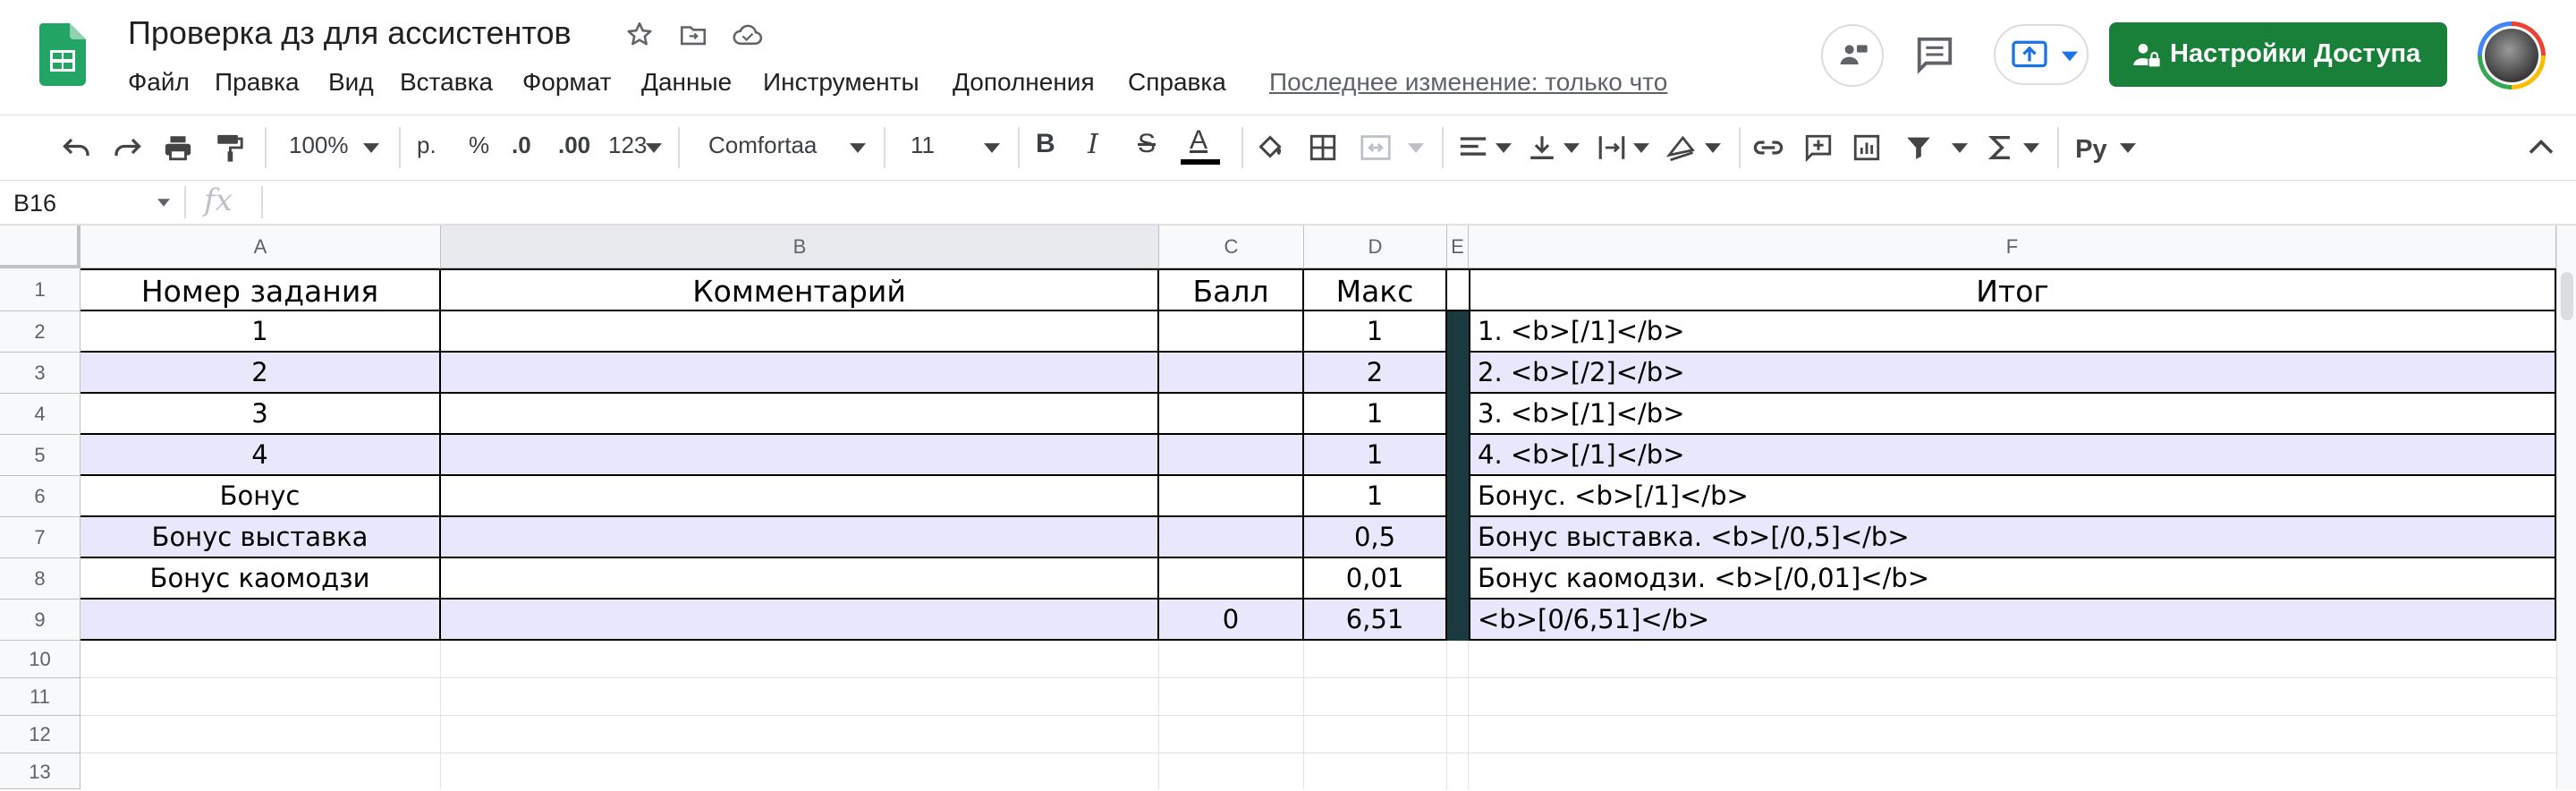 The height and width of the screenshot is (791, 2576). I want to click on cell-b4, so click(800, 415).